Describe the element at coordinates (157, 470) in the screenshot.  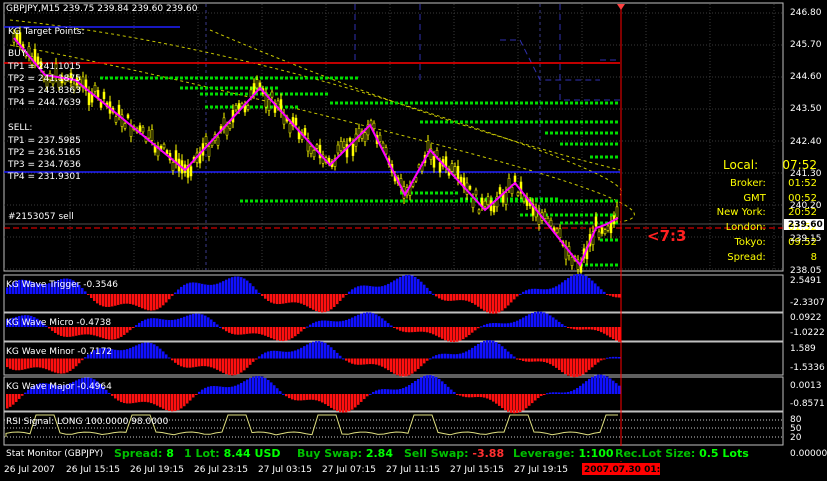
I see `time-tick: 26 Jul 19:15` at that location.